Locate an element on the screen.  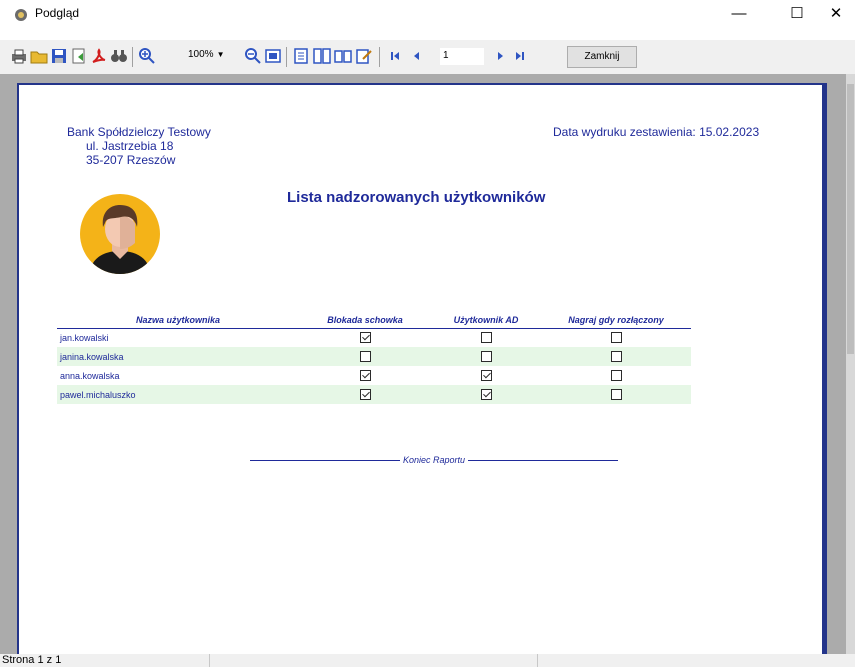
report-end-marker: Koniec Raportu is located at coordinates (434, 460).